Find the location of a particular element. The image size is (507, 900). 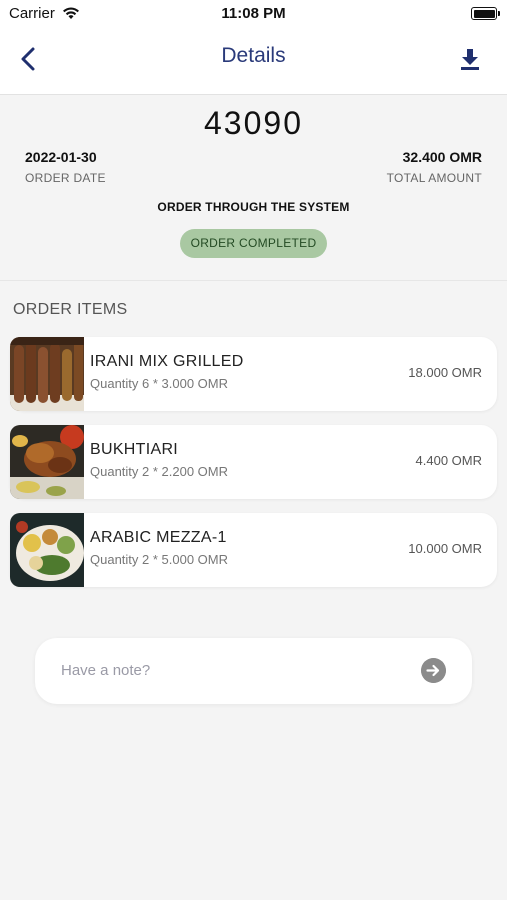

item-quantity: Quantity 6 * 3.000 OMR is located at coordinates (159, 383).